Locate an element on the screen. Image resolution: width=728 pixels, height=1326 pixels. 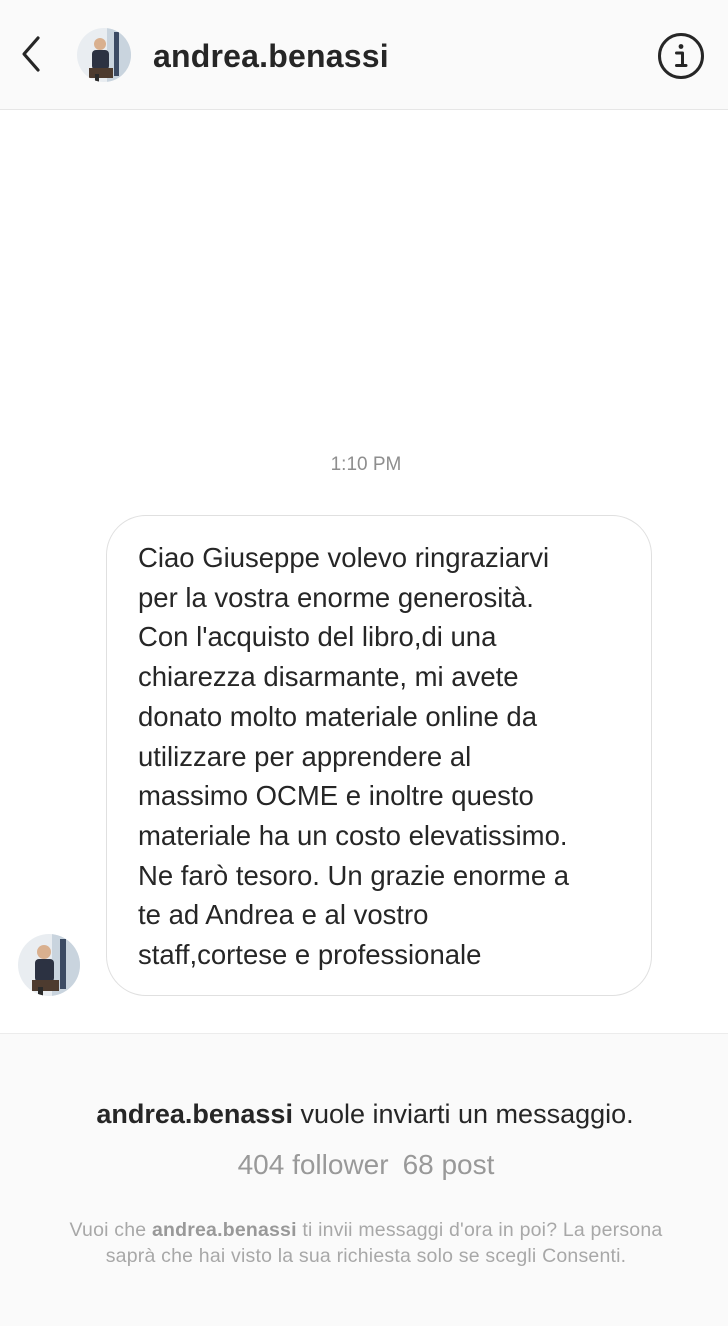
chevron-left-icon is located at coordinates (31, 54).